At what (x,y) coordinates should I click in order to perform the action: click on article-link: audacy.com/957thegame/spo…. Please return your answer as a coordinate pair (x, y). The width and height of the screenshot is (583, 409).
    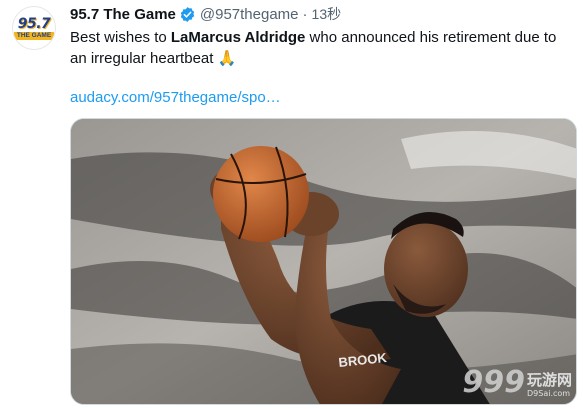
    Looking at the image, I should click on (175, 97).